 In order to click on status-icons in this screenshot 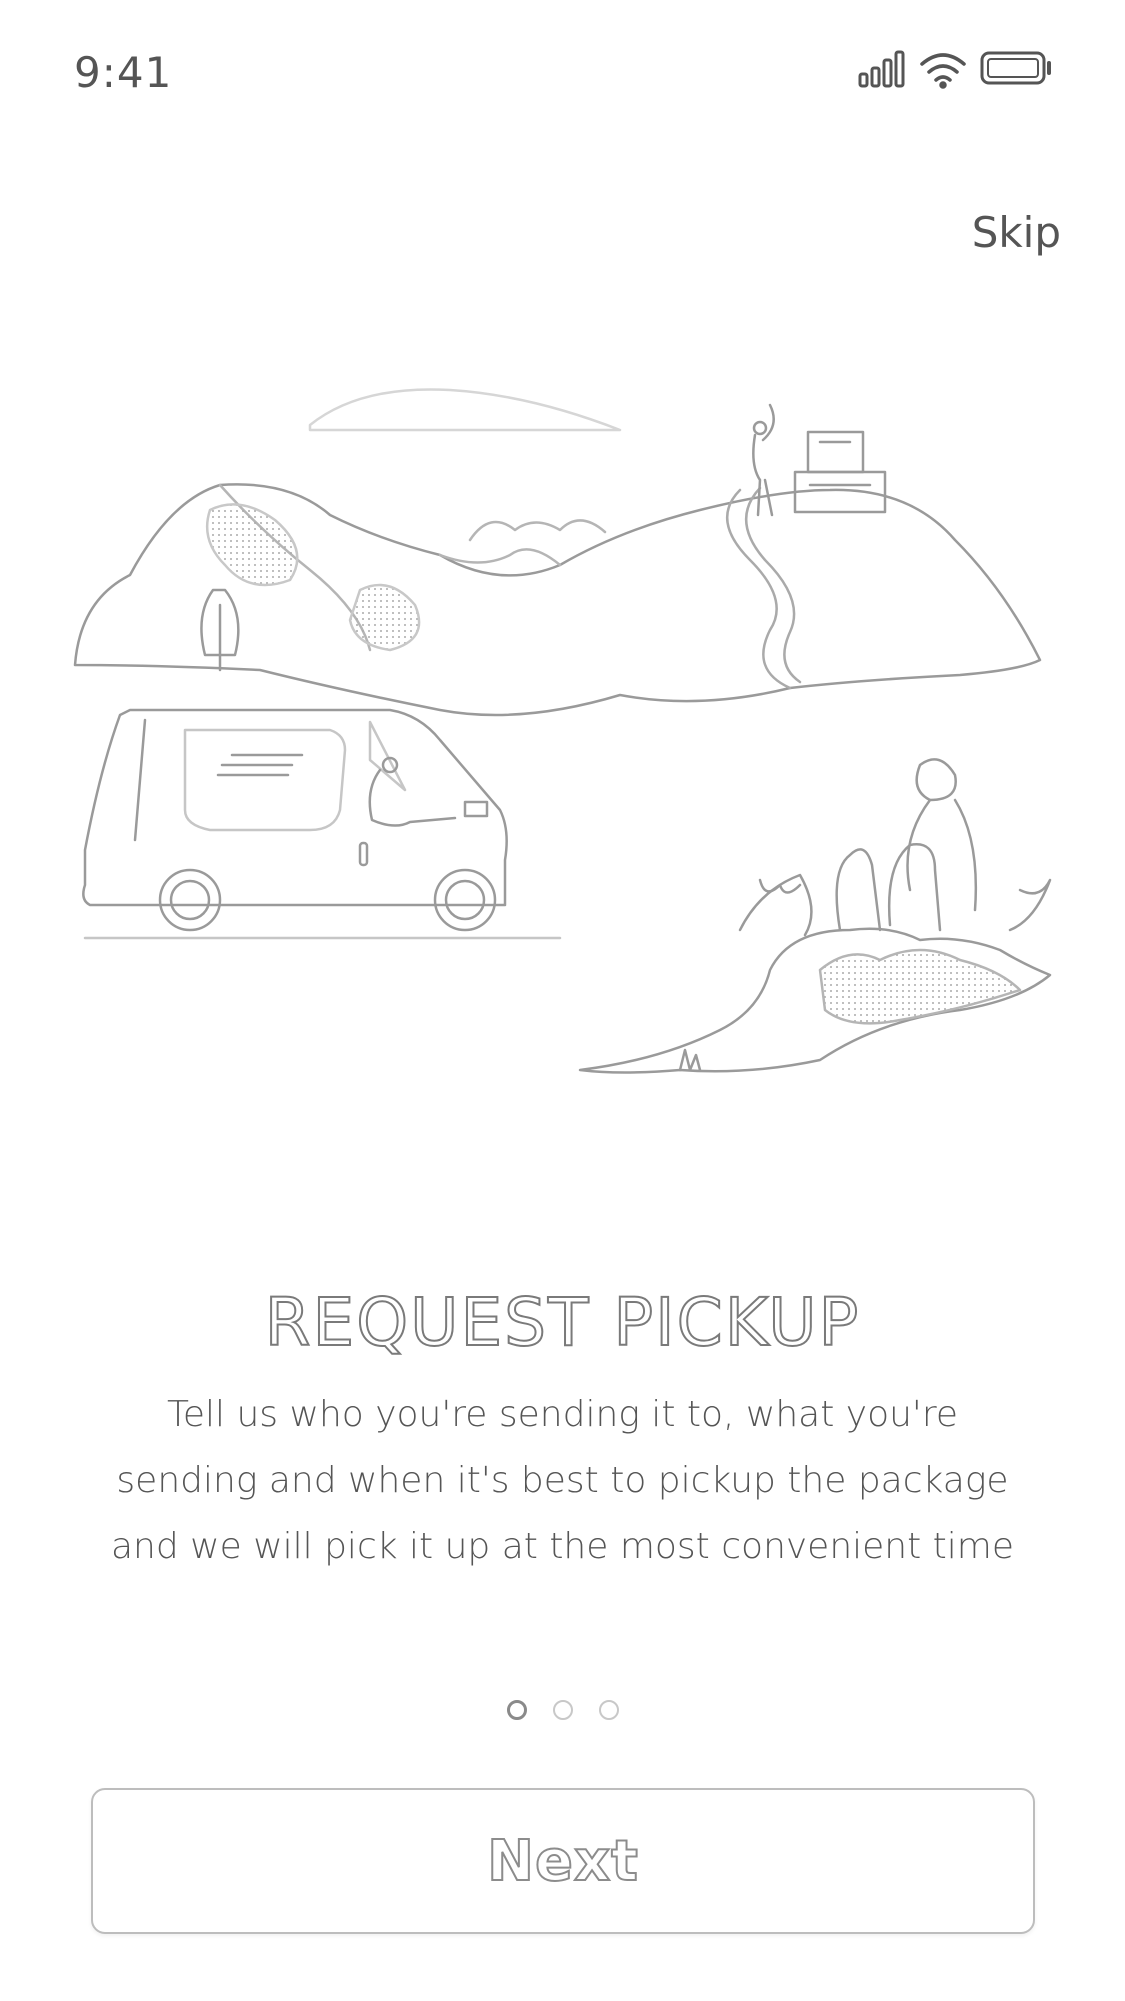, I will do `click(960, 69)`.